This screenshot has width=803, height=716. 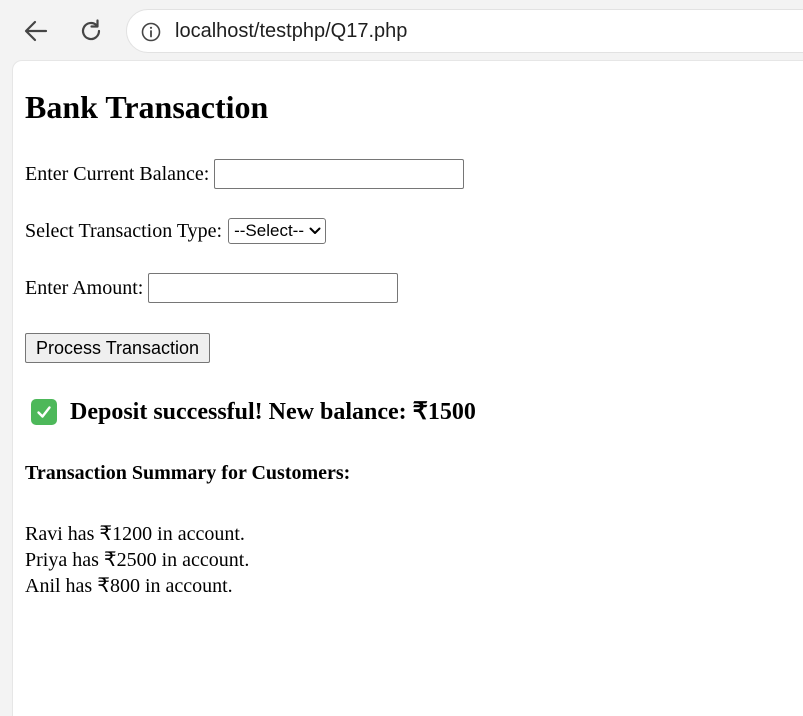 What do you see at coordinates (273, 412) in the screenshot?
I see `result-text: Deposit successful! New balance: ₹1500` at bounding box center [273, 412].